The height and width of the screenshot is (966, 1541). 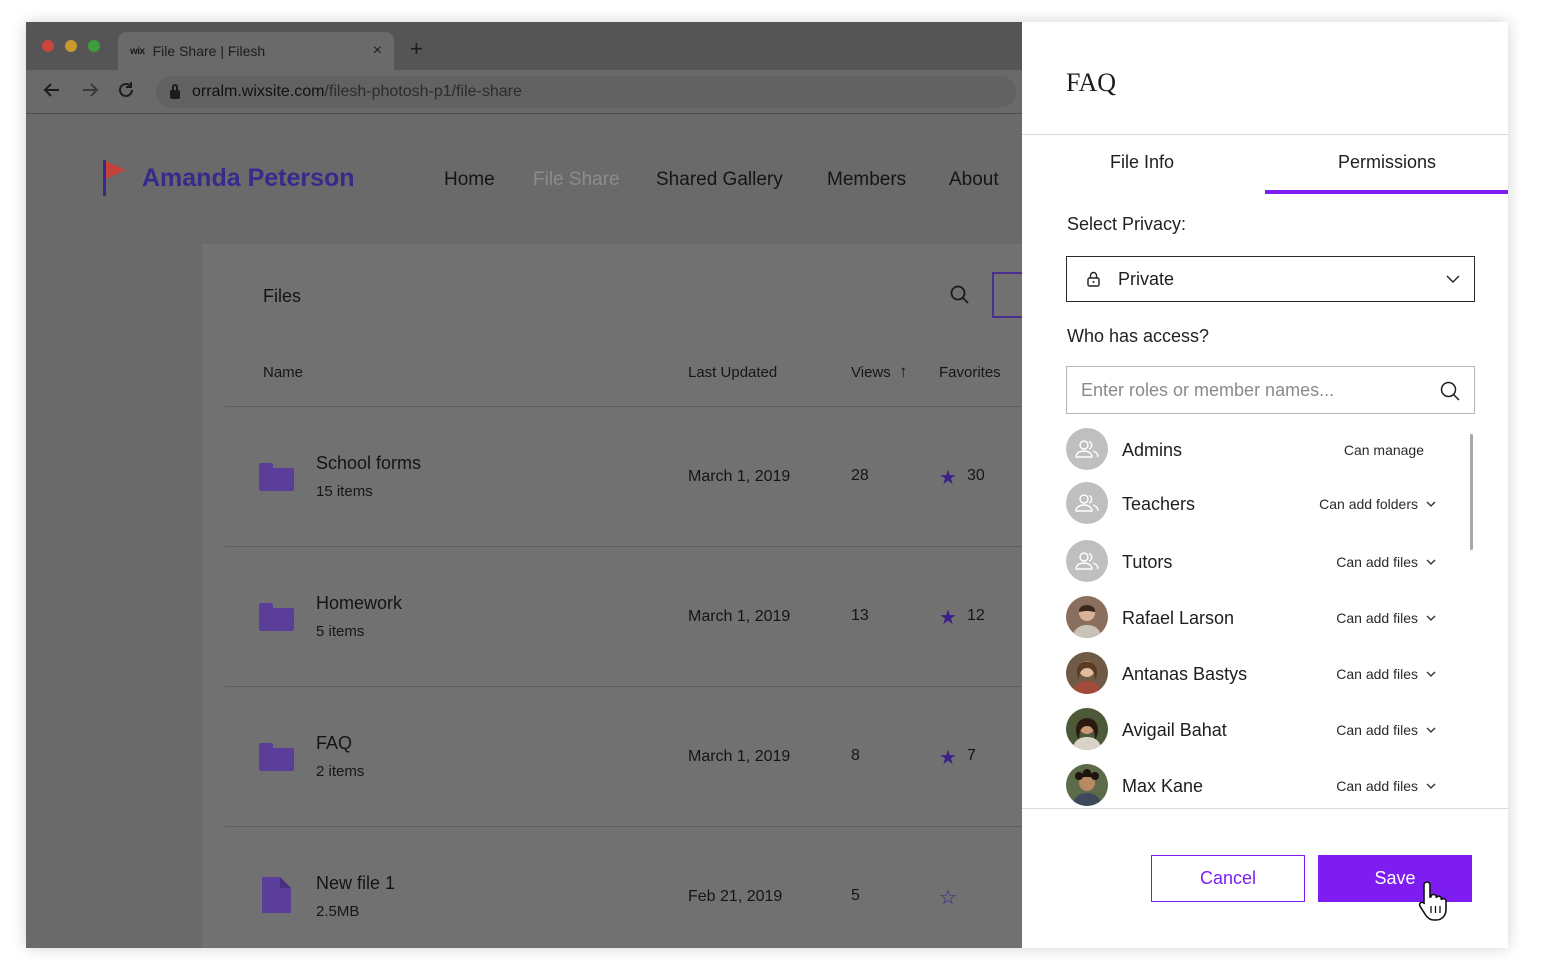 I want to click on list-item: Antanas Bastys Can add files, so click(x=1271, y=674).